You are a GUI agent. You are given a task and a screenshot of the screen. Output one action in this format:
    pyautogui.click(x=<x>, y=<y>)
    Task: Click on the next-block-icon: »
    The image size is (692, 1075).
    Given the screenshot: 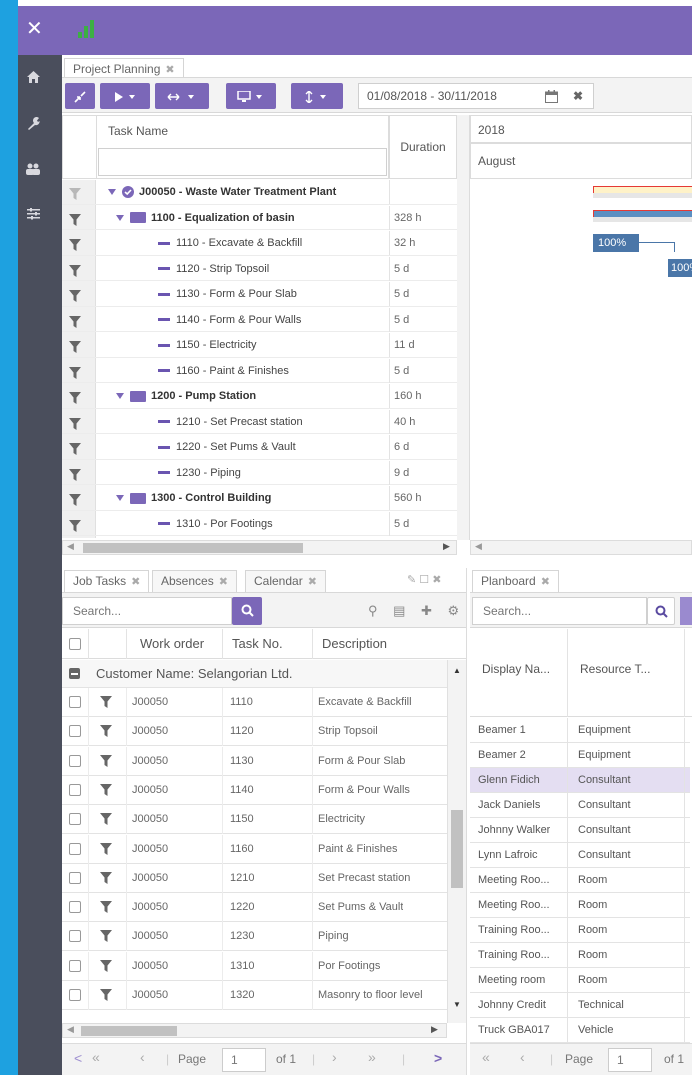 What is the action you would take?
    pyautogui.click(x=372, y=1057)
    